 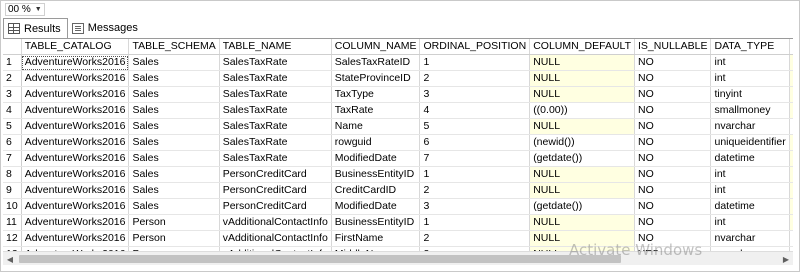 I want to click on table-cell: 7, so click(x=475, y=158).